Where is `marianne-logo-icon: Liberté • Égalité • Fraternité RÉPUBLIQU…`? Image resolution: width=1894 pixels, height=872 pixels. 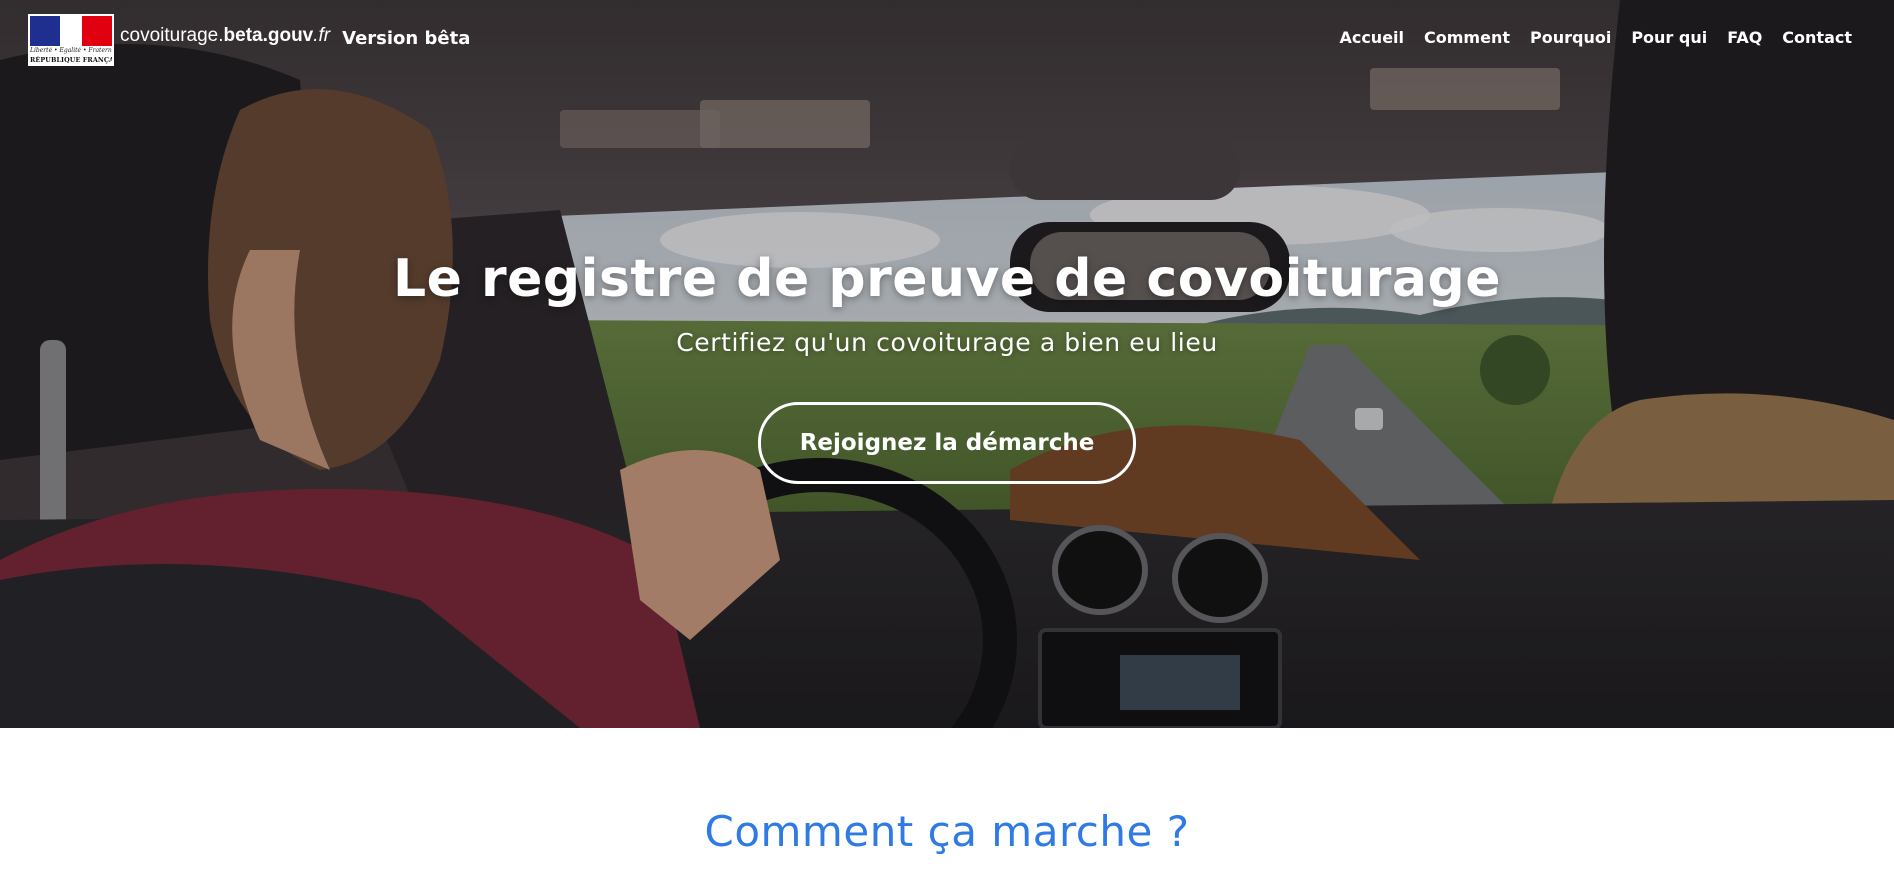
marianne-logo-icon: Liberté • Égalité • Fraternité RÉPUBLIQU… is located at coordinates (71, 40).